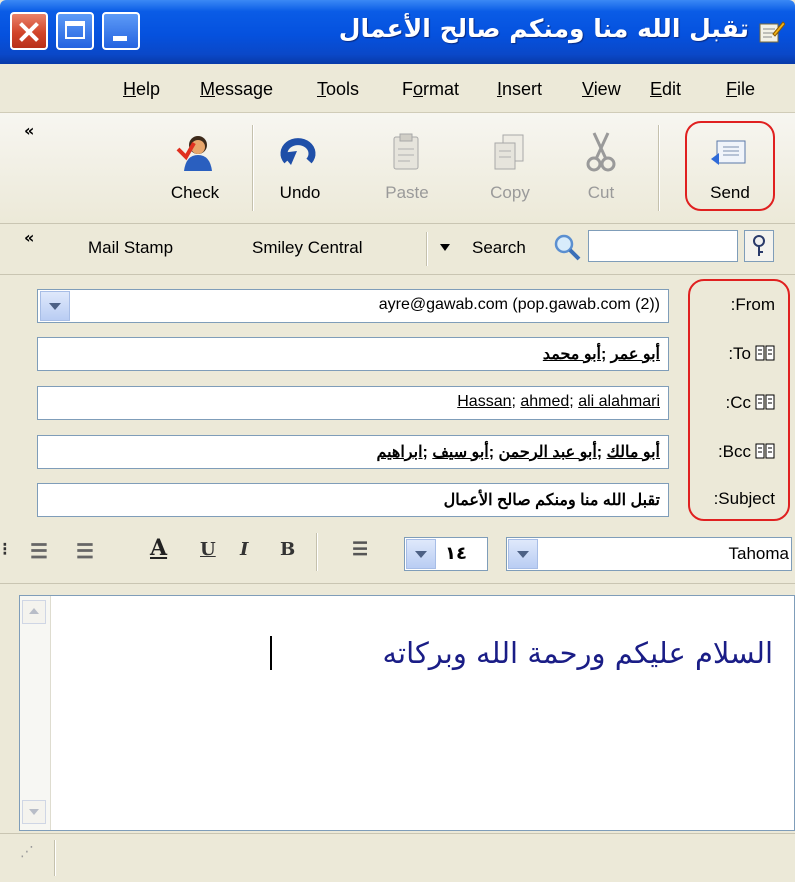 The image size is (795, 882). I want to click on send-highlight, so click(730, 166).